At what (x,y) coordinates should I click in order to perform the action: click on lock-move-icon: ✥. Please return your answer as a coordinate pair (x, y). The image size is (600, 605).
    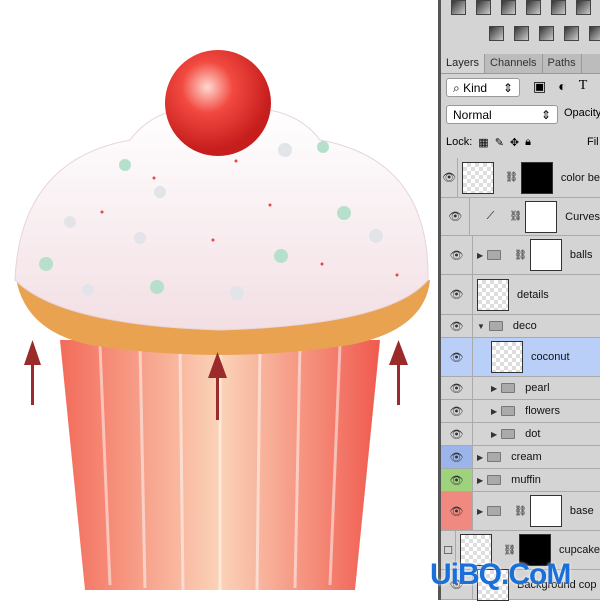
    Looking at the image, I should click on (514, 142).